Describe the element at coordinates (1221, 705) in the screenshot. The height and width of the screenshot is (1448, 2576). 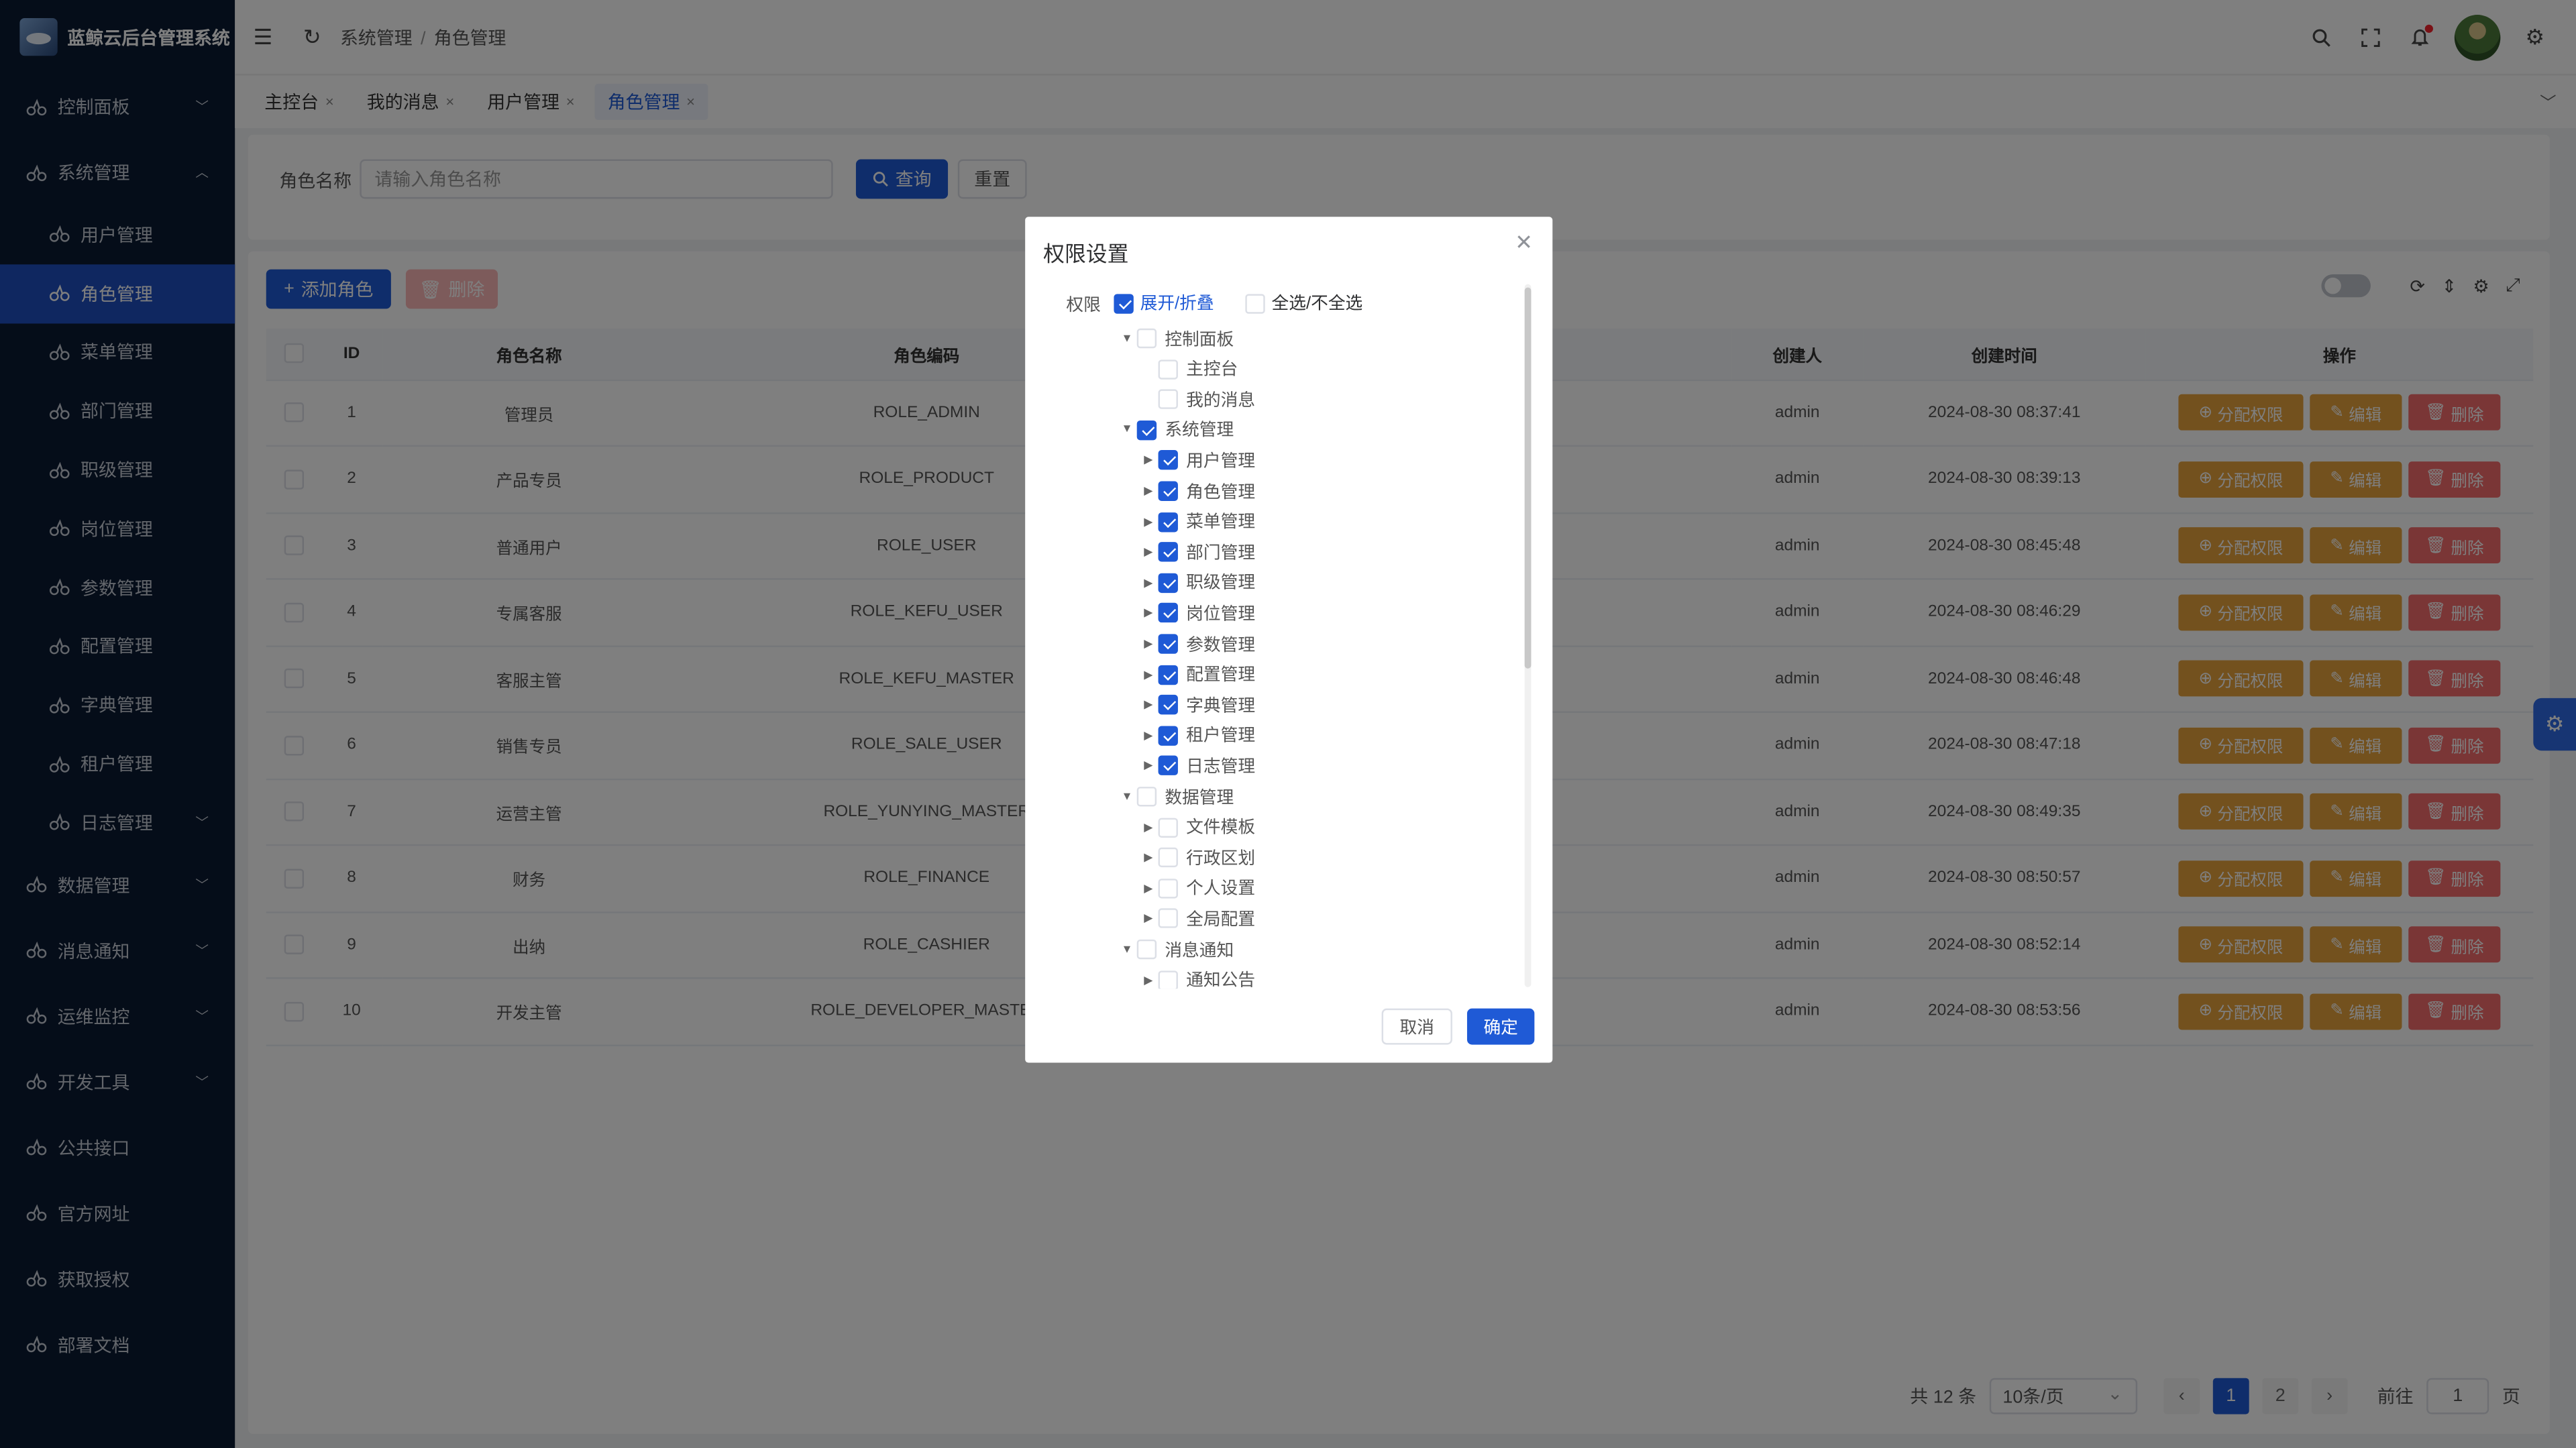
I see `tree-node-label: 字典管理` at that location.